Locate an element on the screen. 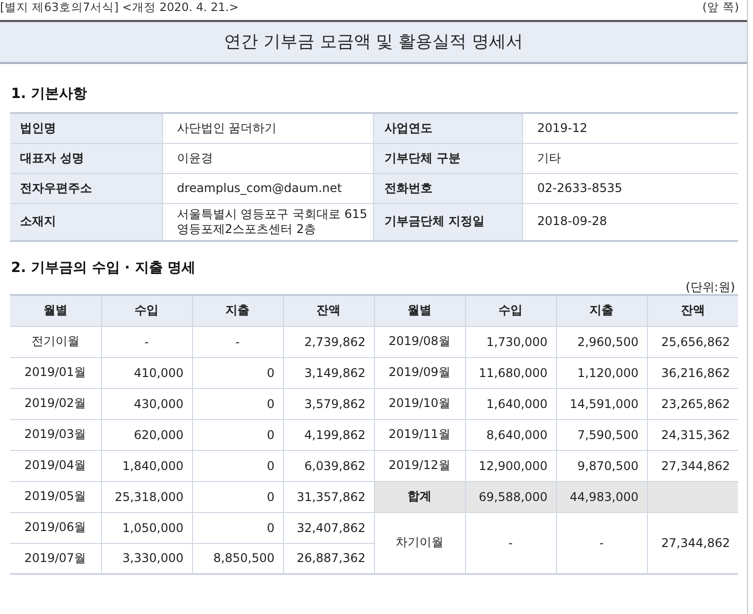  table-cell: 2019/06월 is located at coordinates (55, 527).